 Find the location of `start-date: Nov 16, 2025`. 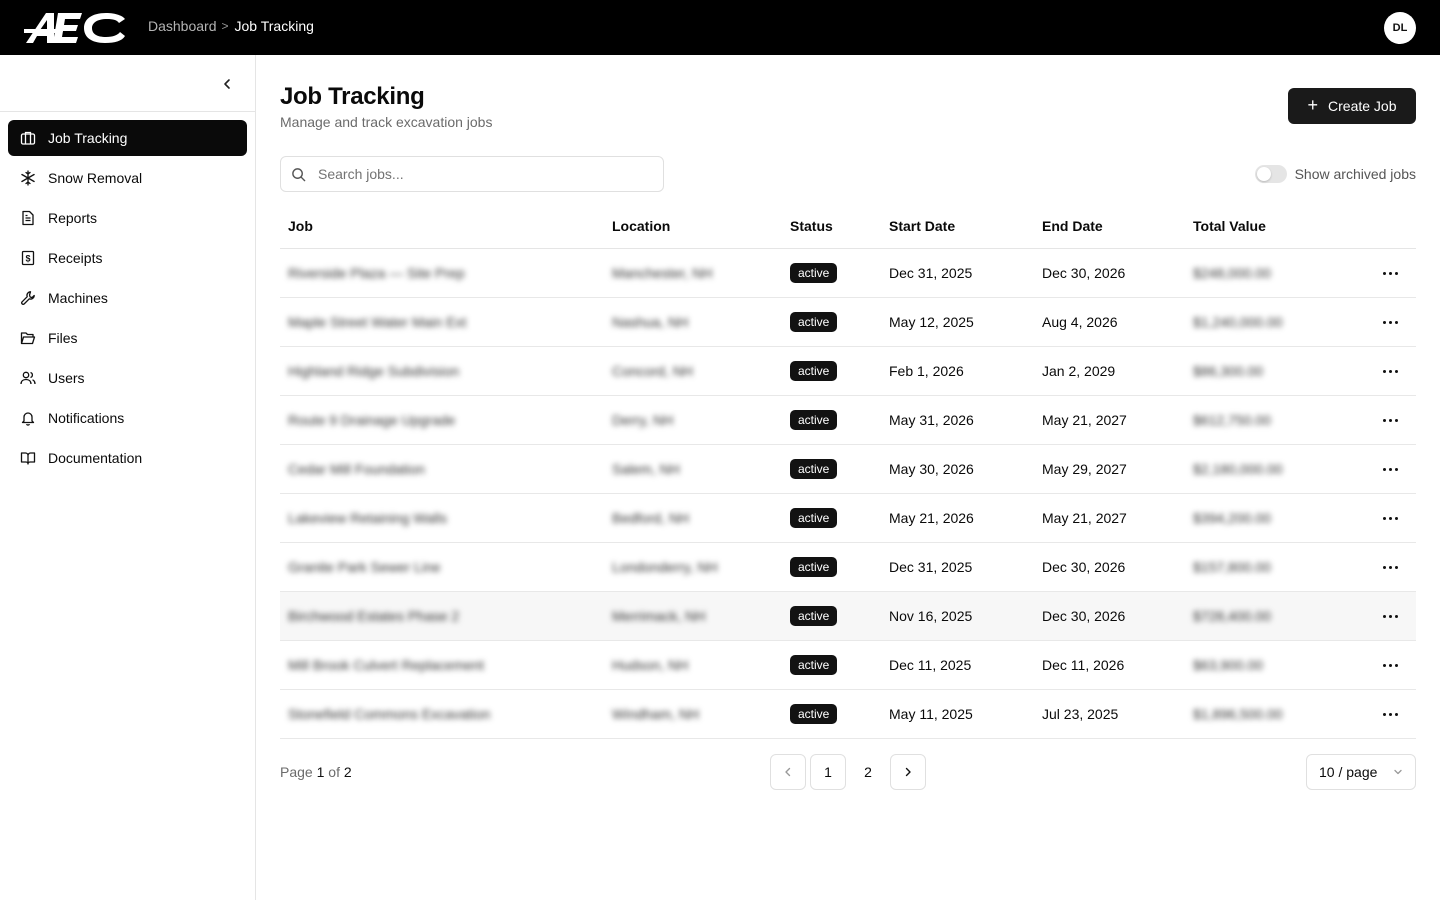

start-date: Nov 16, 2025 is located at coordinates (931, 616).